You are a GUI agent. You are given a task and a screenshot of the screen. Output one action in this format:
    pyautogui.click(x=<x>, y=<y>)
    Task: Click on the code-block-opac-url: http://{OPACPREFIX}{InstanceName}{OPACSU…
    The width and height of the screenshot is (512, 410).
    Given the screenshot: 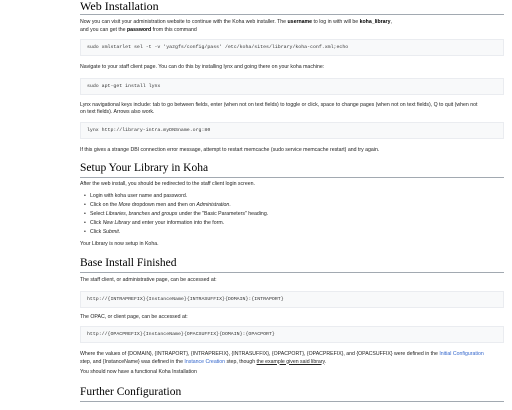 What is the action you would take?
    pyautogui.click(x=292, y=334)
    